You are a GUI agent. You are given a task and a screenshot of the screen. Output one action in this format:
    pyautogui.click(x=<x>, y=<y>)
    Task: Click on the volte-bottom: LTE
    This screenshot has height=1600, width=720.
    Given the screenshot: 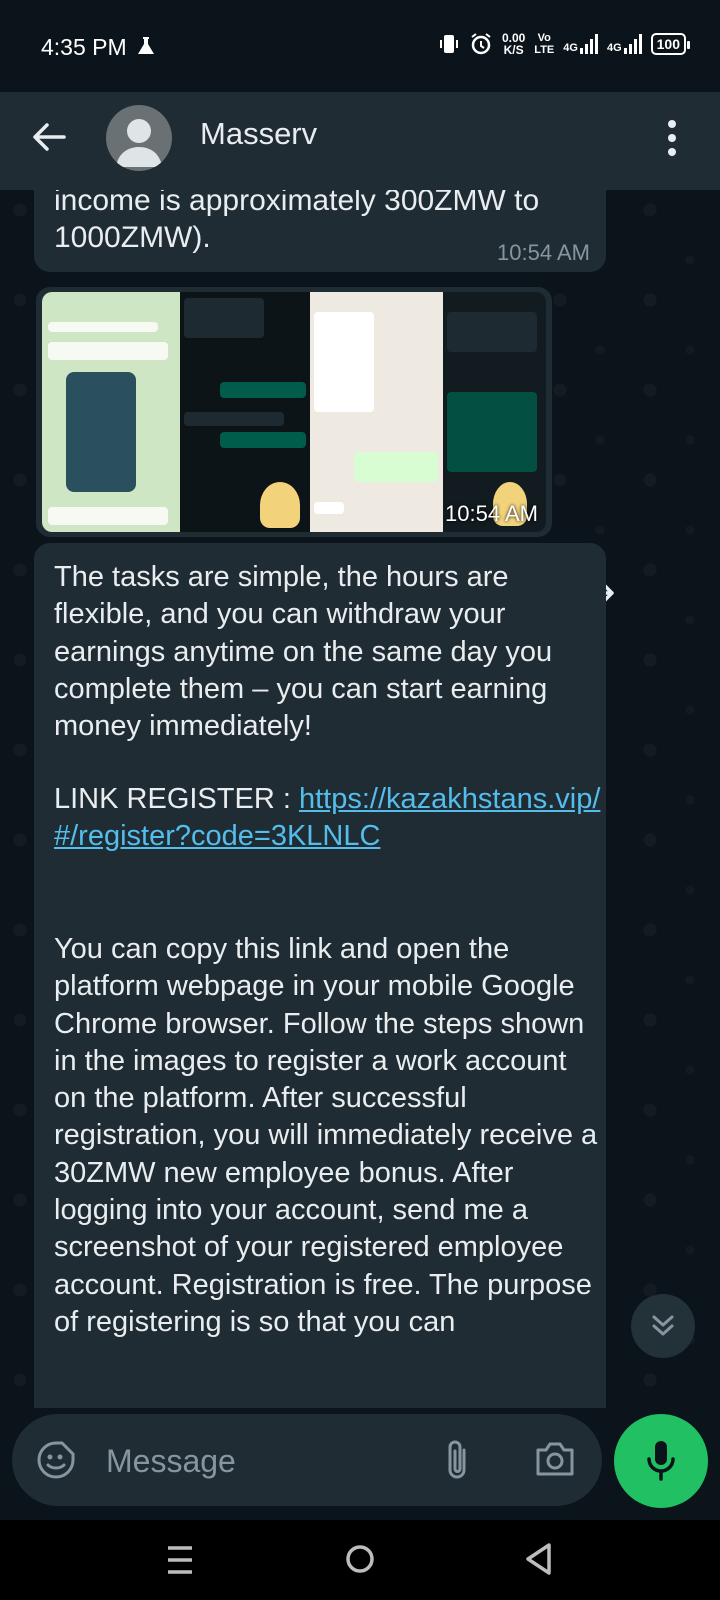 What is the action you would take?
    pyautogui.click(x=544, y=50)
    